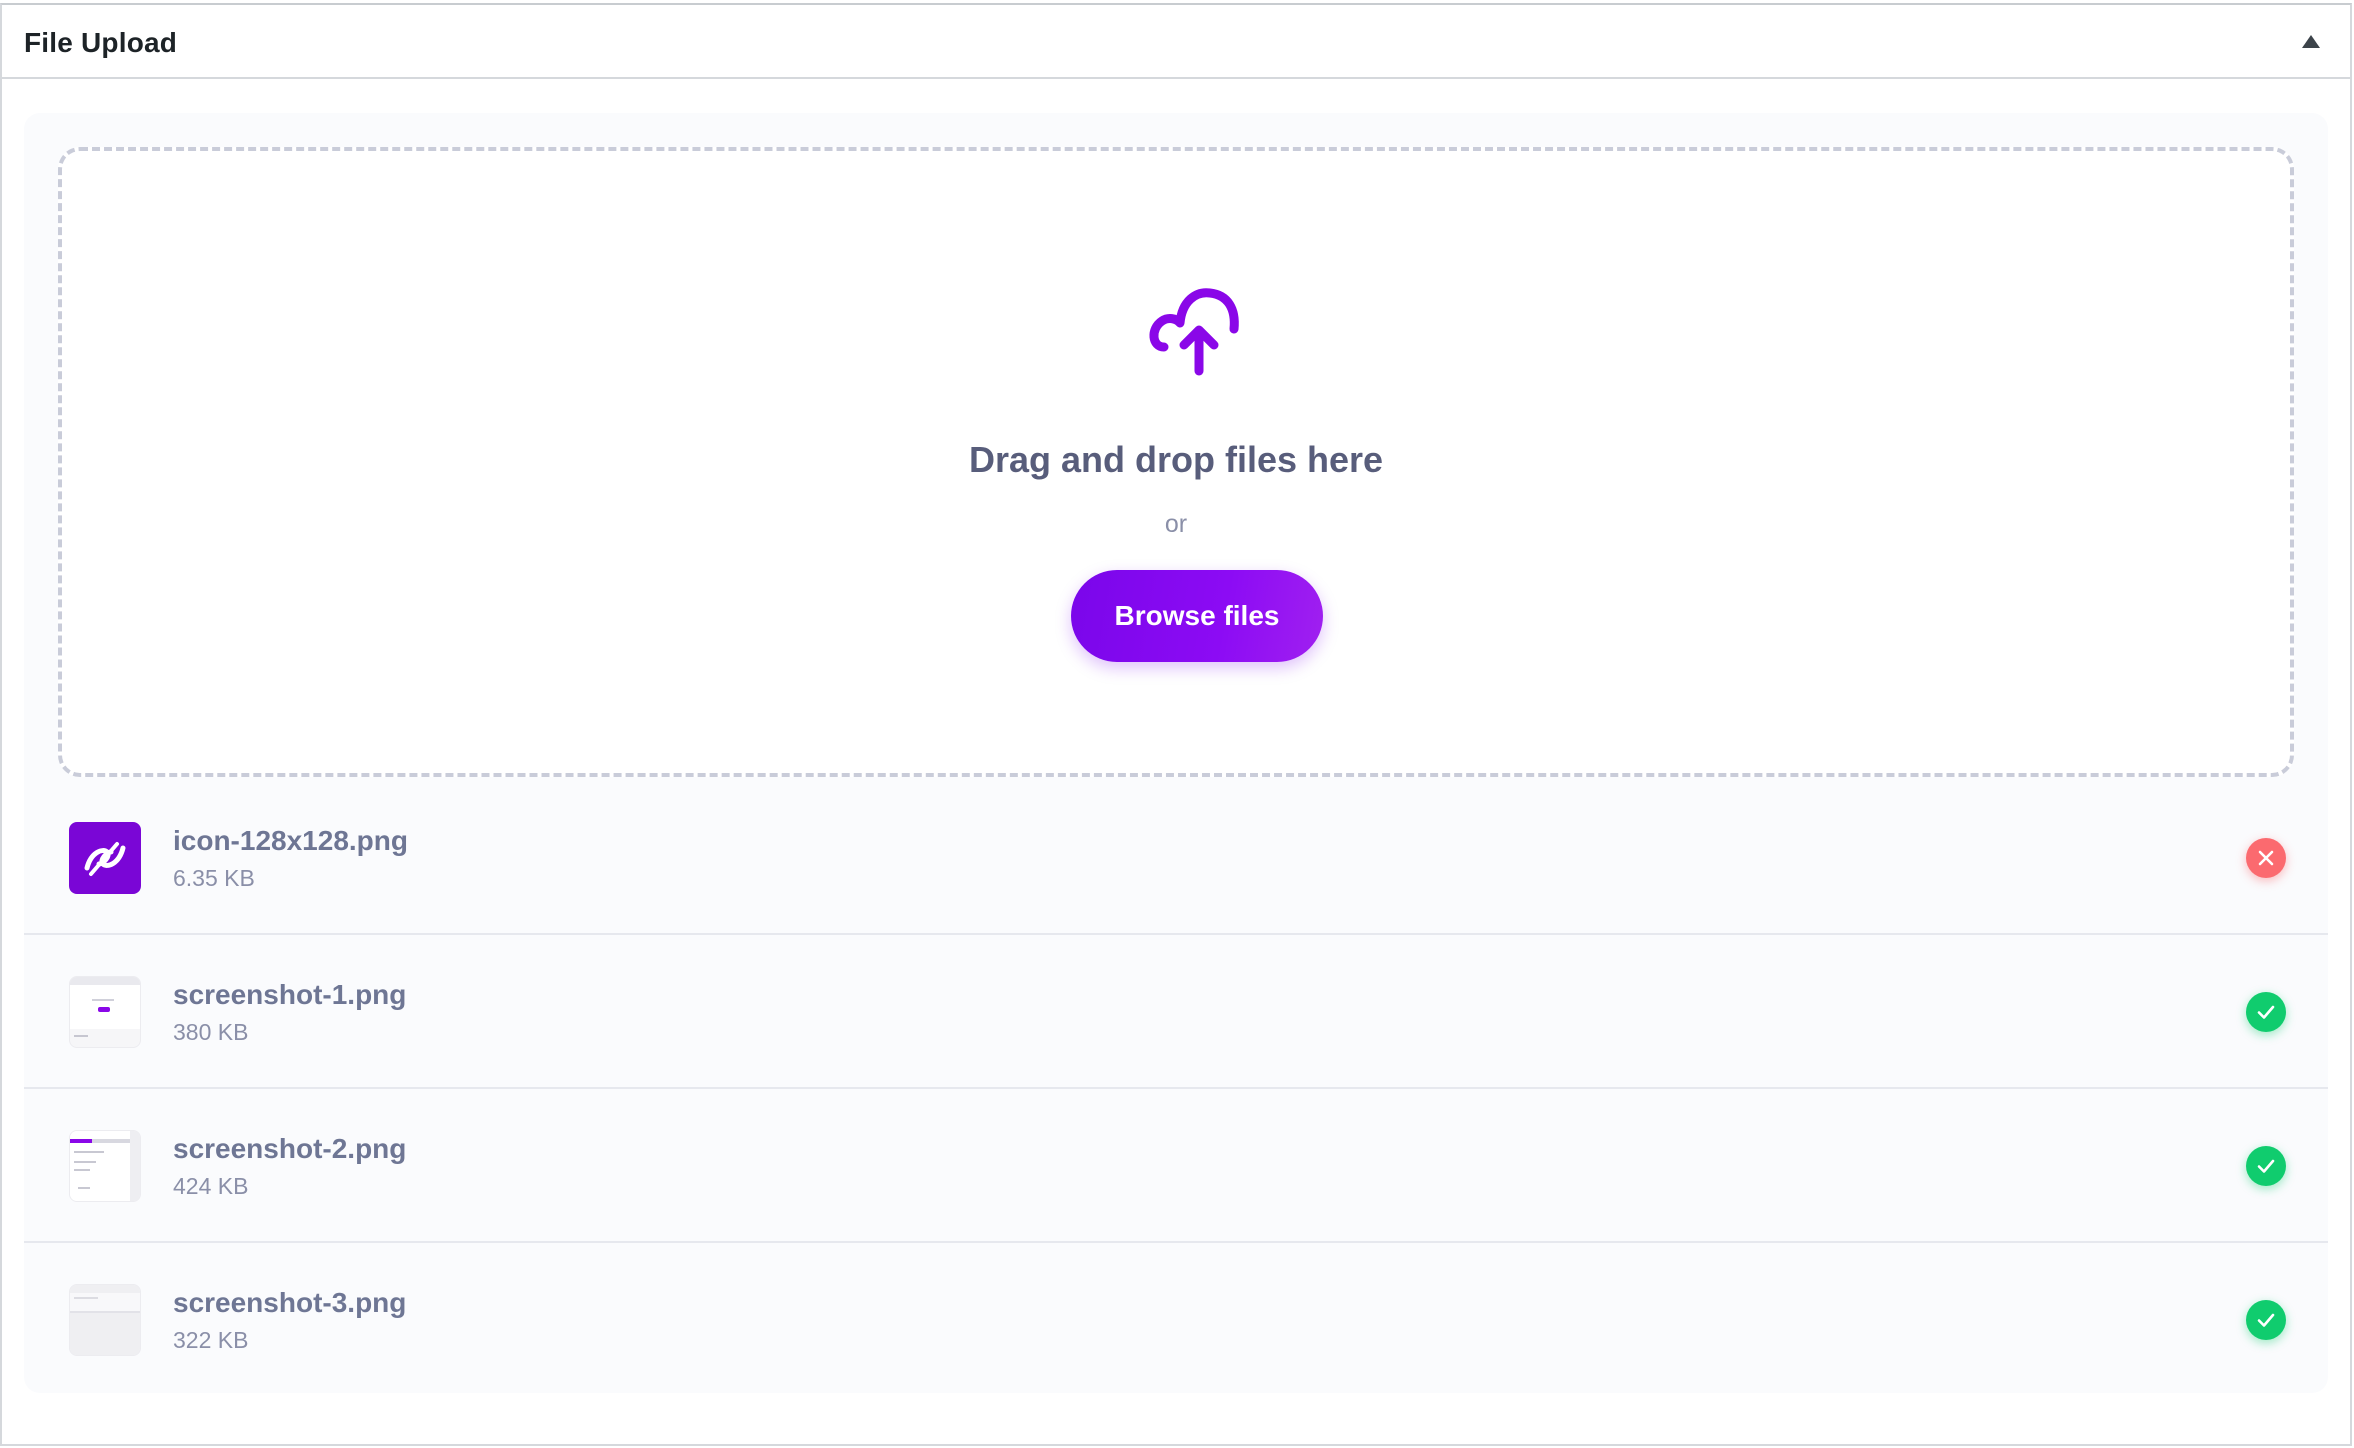 Image resolution: width=2354 pixels, height=1448 pixels. I want to click on file-size: 6.35 KB, so click(214, 878).